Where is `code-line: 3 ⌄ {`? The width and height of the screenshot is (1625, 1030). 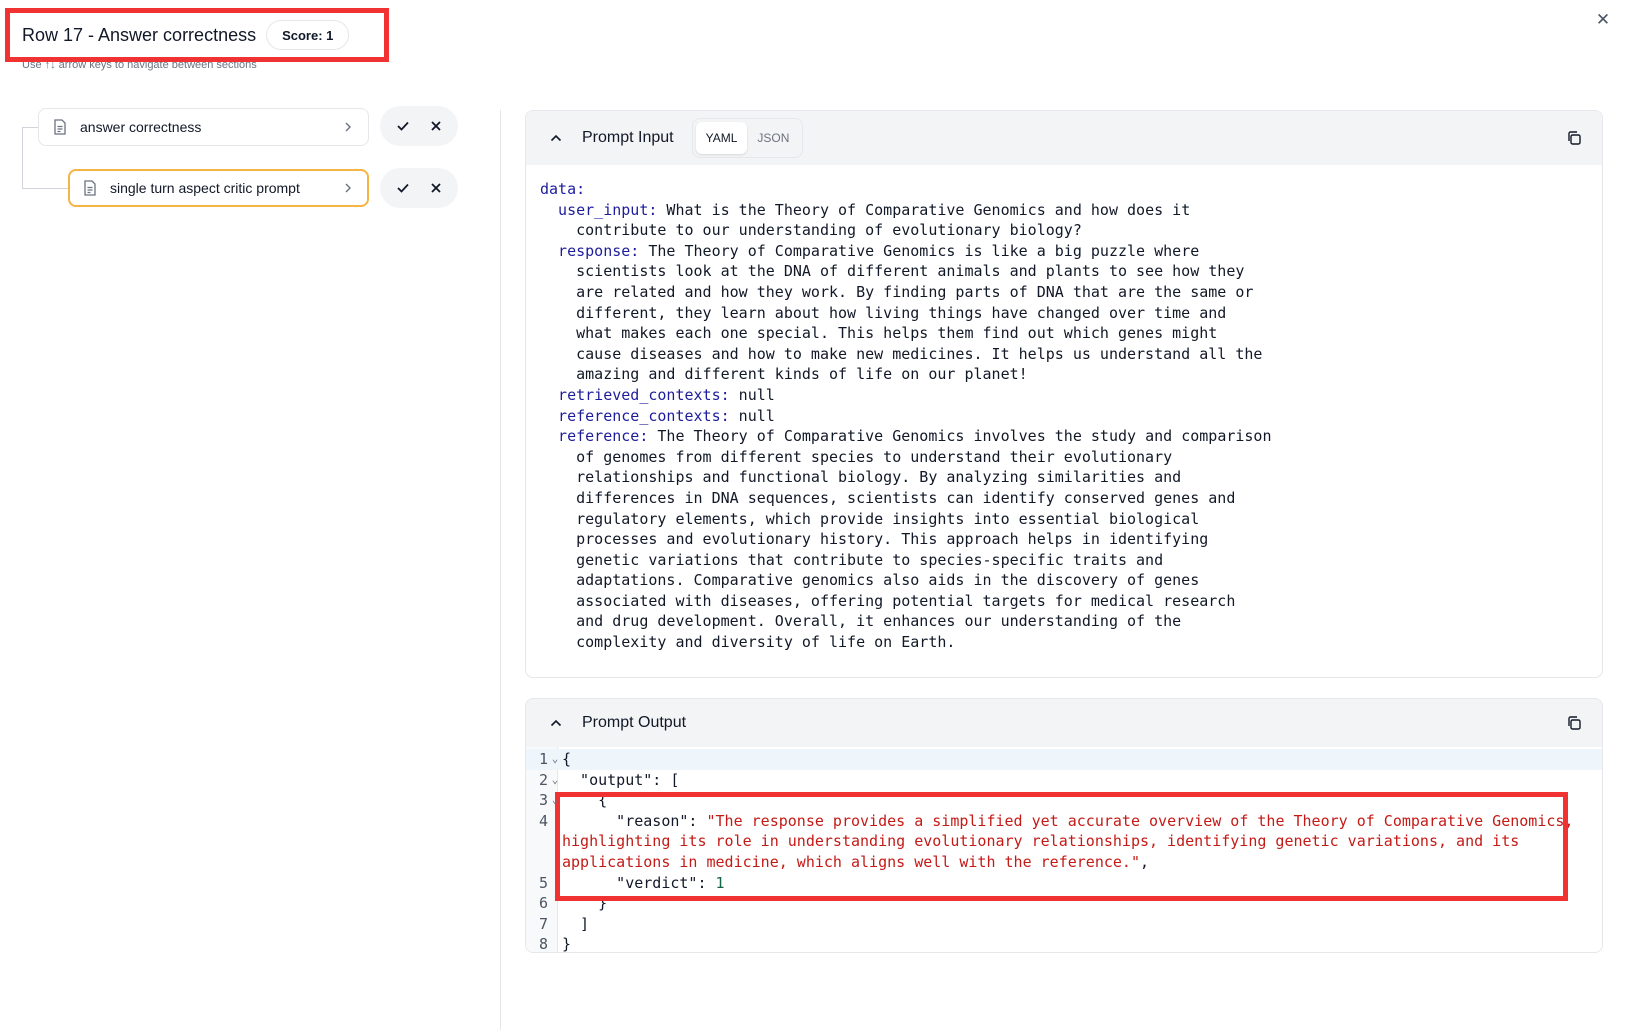 code-line: 3 ⌄ { is located at coordinates (1064, 800).